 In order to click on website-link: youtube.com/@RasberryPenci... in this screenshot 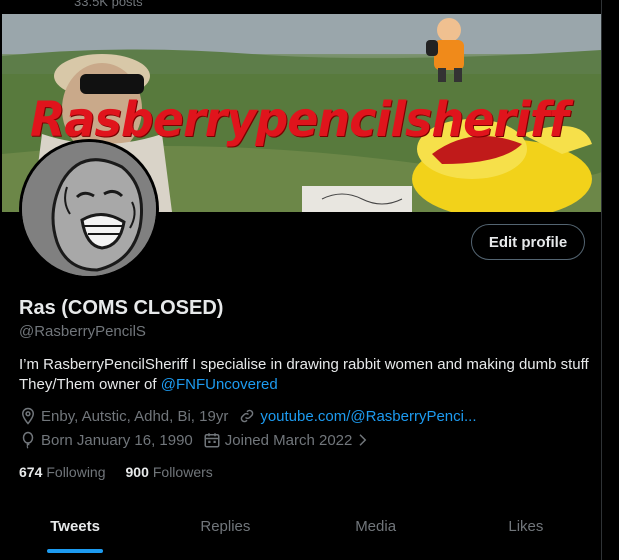, I will do `click(368, 416)`.